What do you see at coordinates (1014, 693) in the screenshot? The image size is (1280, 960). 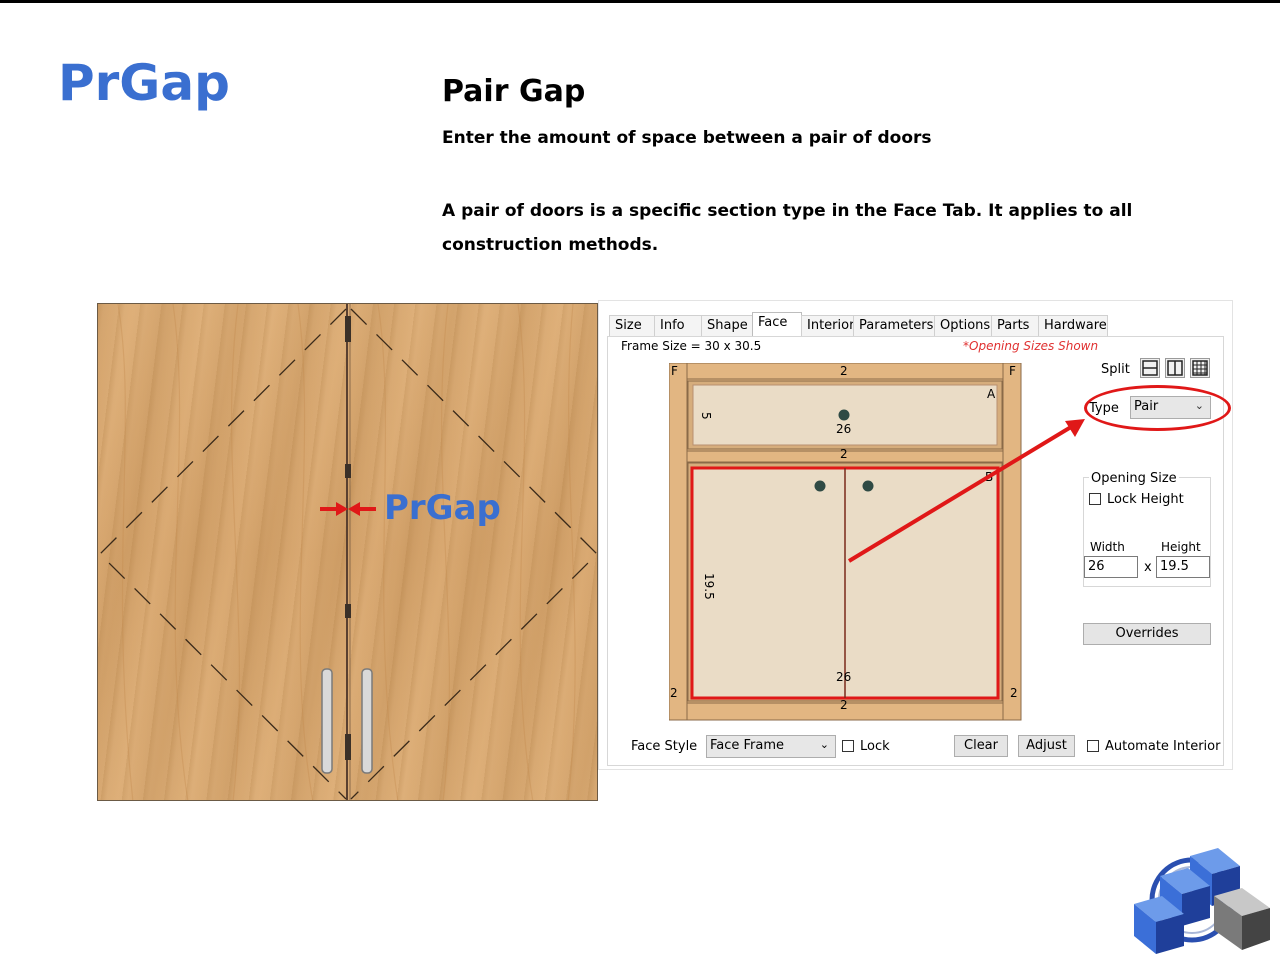 I see `right-stile-width: 2` at bounding box center [1014, 693].